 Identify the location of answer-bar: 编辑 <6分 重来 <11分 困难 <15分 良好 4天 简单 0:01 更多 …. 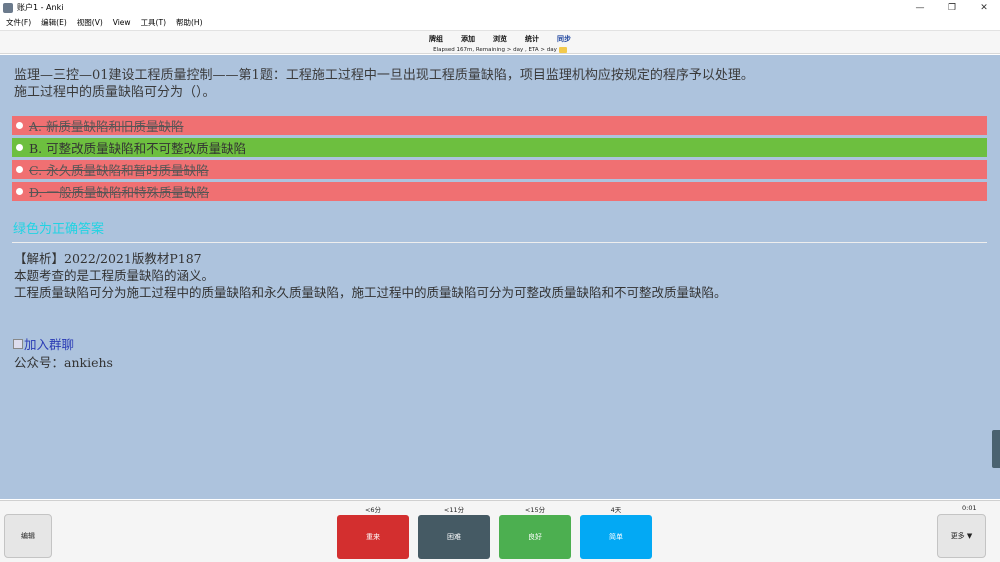
(500, 531).